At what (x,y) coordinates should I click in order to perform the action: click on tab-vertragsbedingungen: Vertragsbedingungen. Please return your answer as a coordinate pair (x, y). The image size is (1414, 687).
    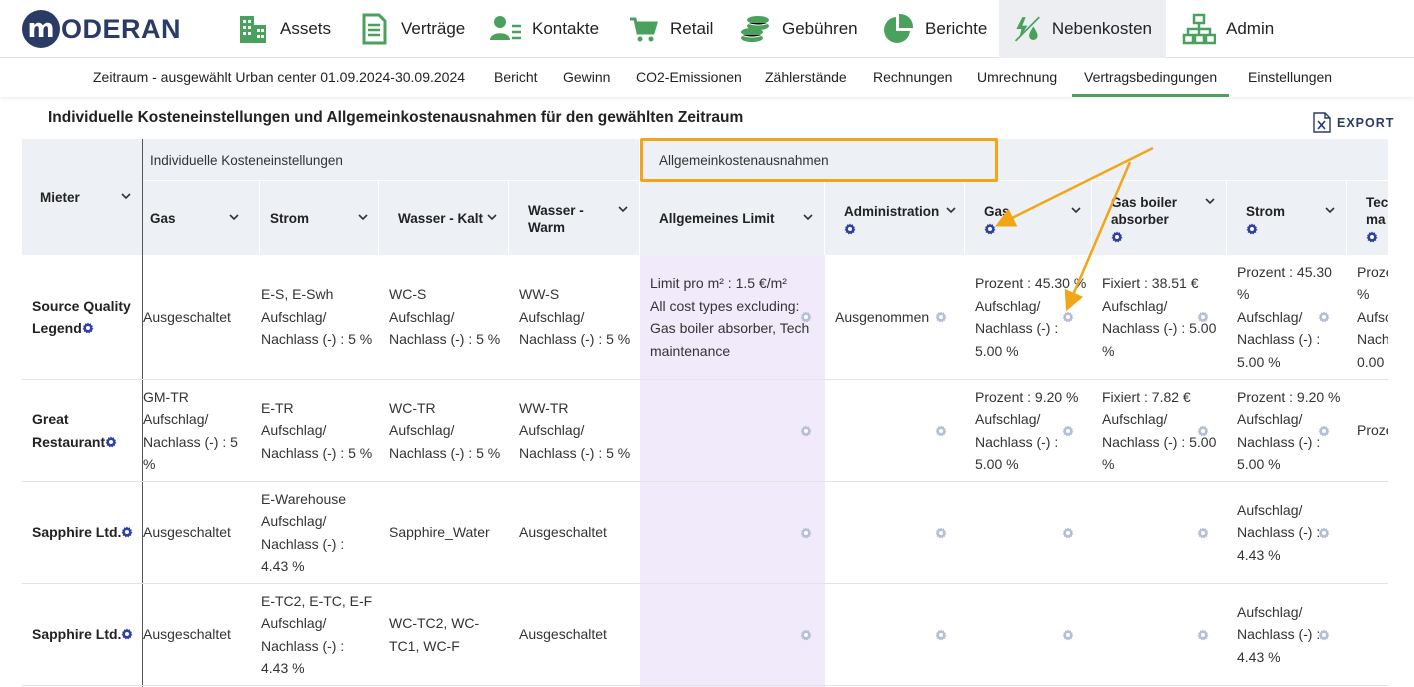
    Looking at the image, I should click on (1151, 77).